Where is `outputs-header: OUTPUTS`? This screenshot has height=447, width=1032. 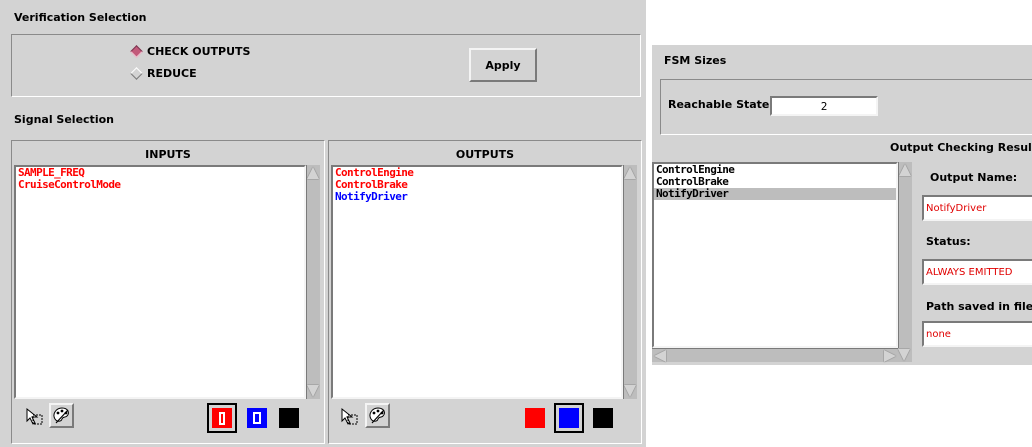 outputs-header: OUTPUTS is located at coordinates (485, 154).